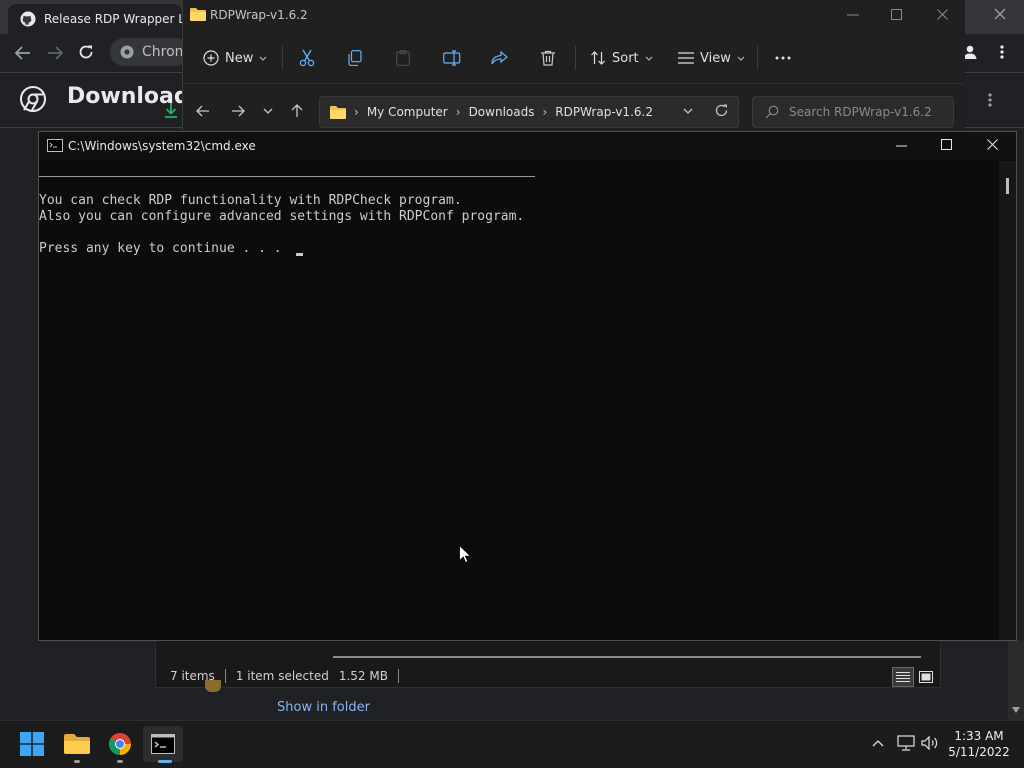 This screenshot has width=1024, height=768. What do you see at coordinates (150, 52) in the screenshot?
I see `chrome-omnibox: Chrom` at bounding box center [150, 52].